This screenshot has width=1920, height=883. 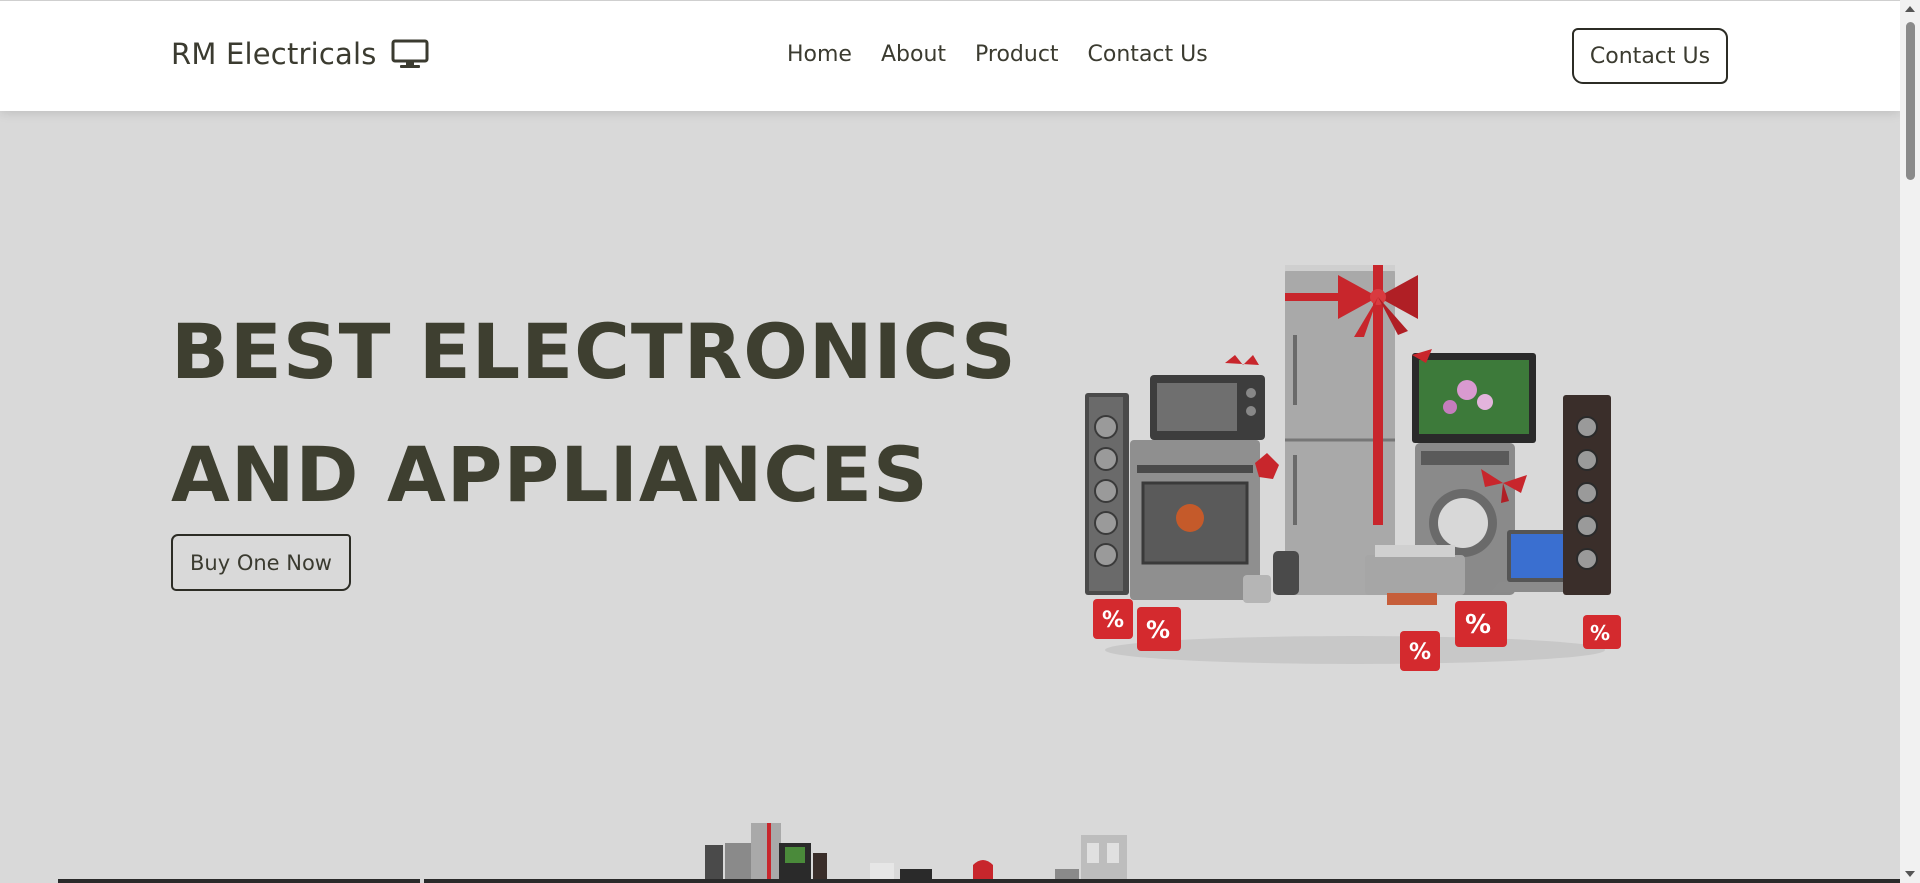 What do you see at coordinates (950, 881) in the screenshot?
I see `bottom-edge` at bounding box center [950, 881].